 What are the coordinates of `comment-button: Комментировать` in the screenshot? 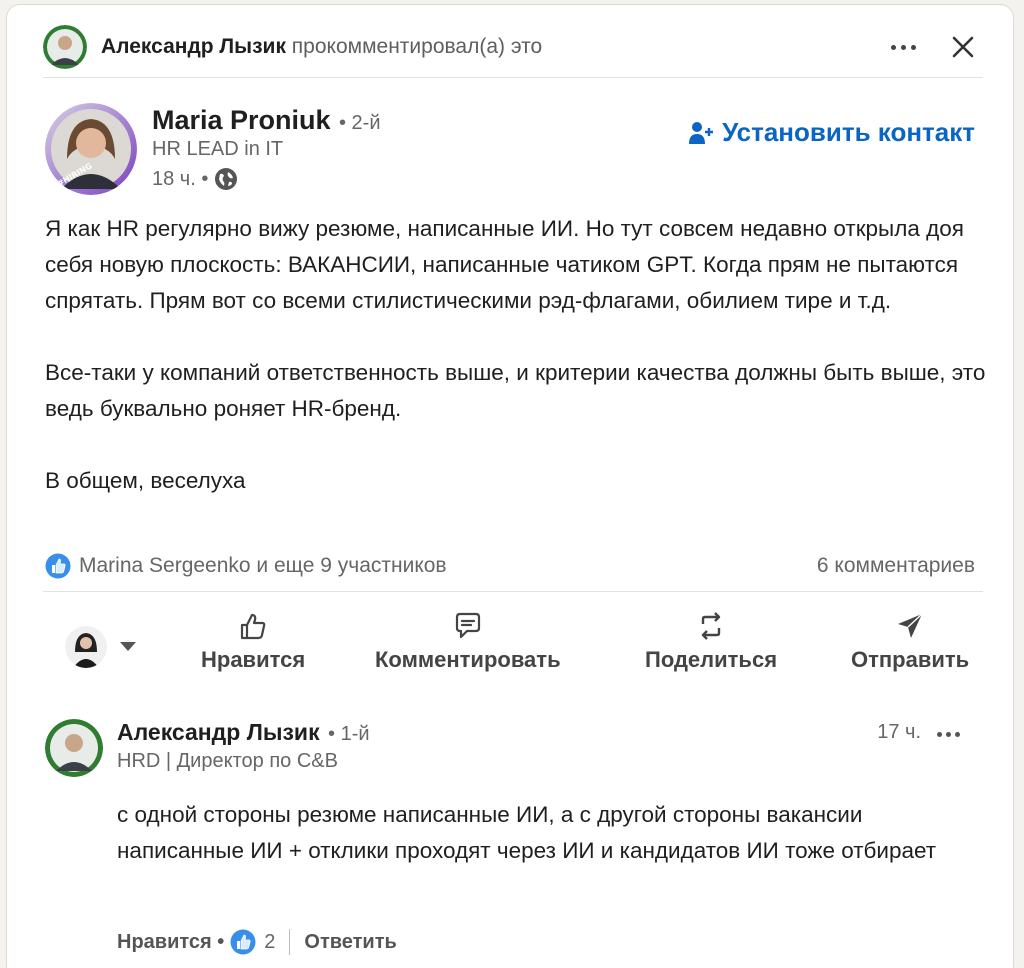 It's located at (468, 642).